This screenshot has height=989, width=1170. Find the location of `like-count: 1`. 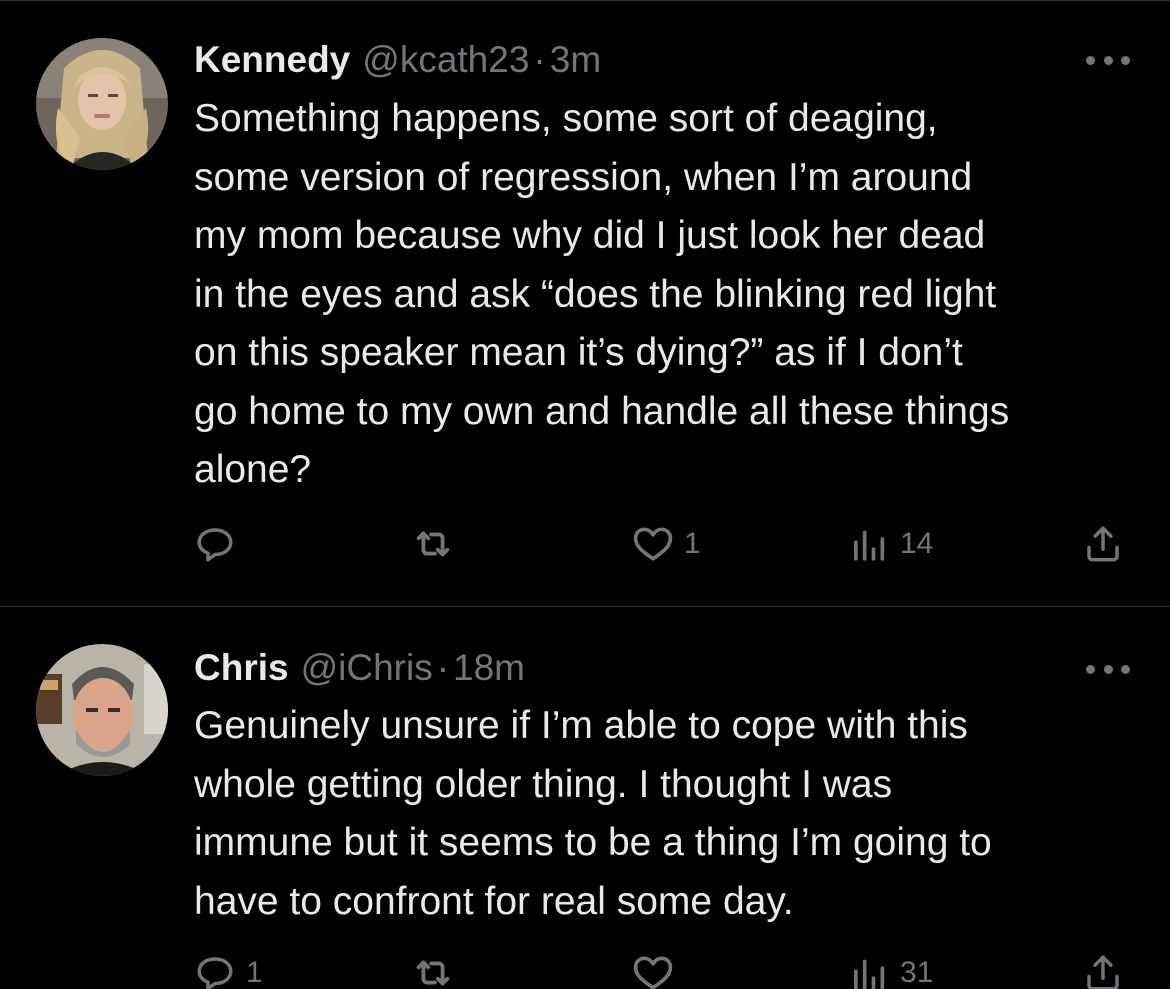

like-count: 1 is located at coordinates (692, 543).